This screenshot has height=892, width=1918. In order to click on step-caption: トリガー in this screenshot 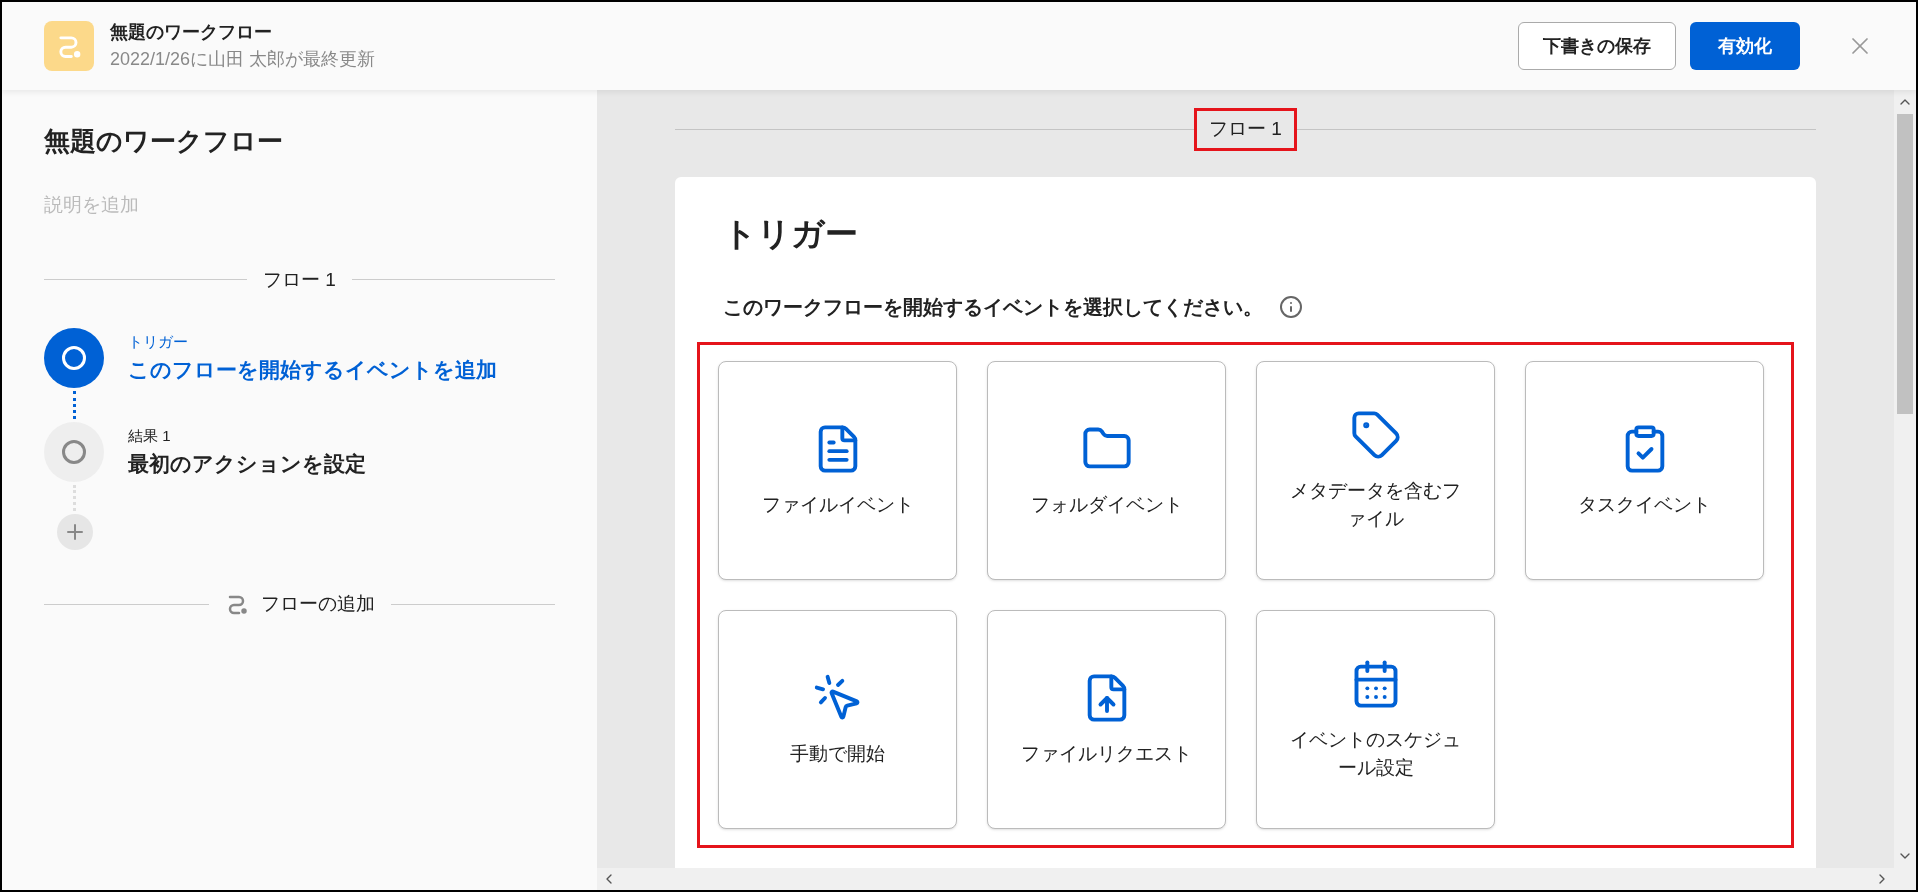, I will do `click(158, 342)`.